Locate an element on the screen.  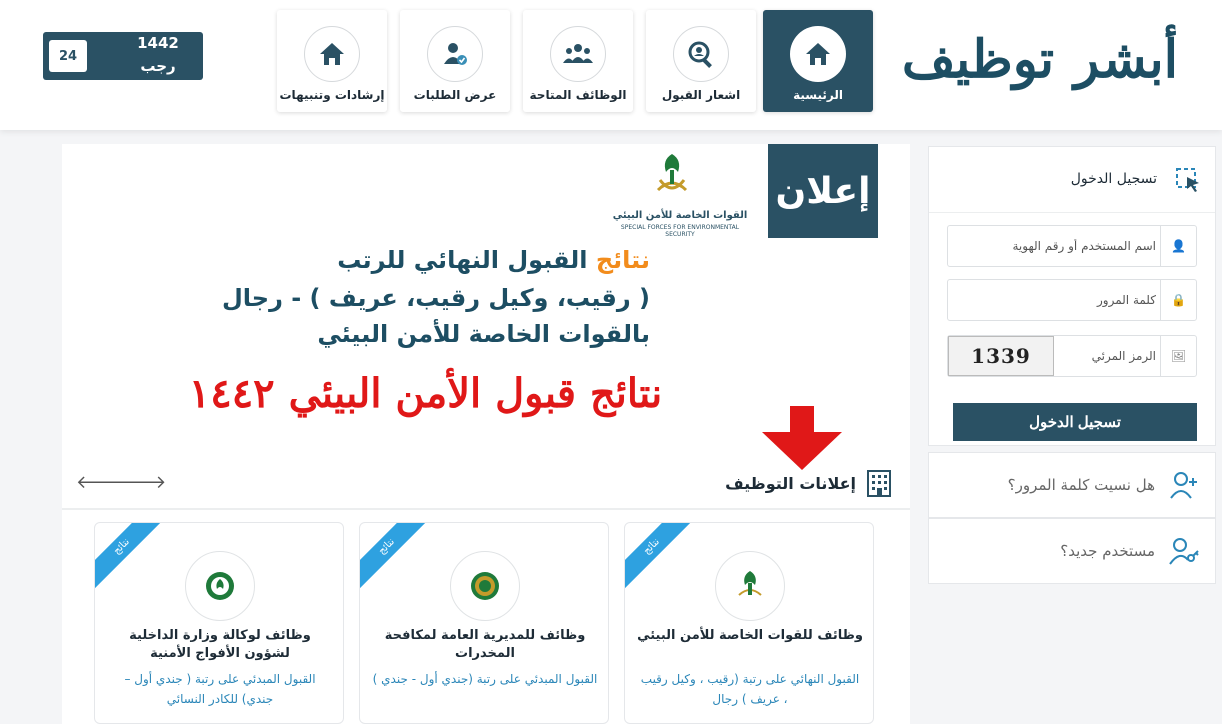
password-field: 🔒 is located at coordinates (1072, 300).